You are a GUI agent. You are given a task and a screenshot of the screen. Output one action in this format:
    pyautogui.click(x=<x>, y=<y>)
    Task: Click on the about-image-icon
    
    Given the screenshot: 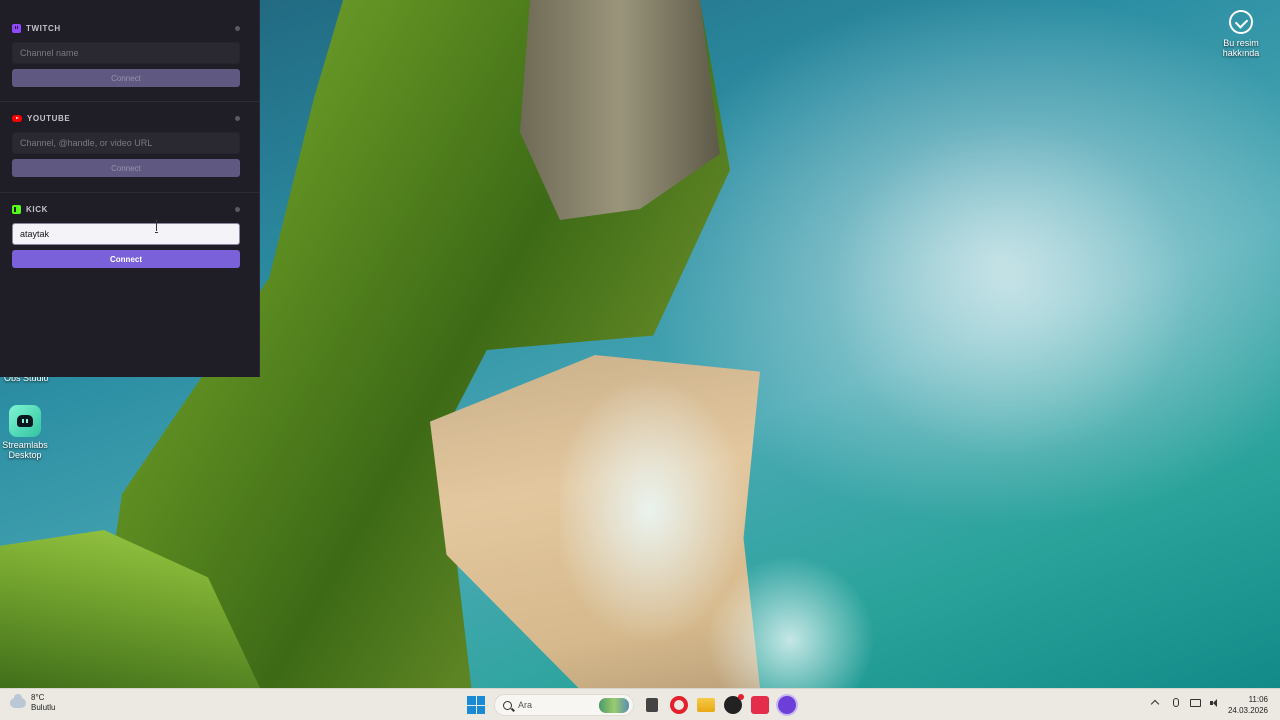 What is the action you would take?
    pyautogui.click(x=1241, y=22)
    